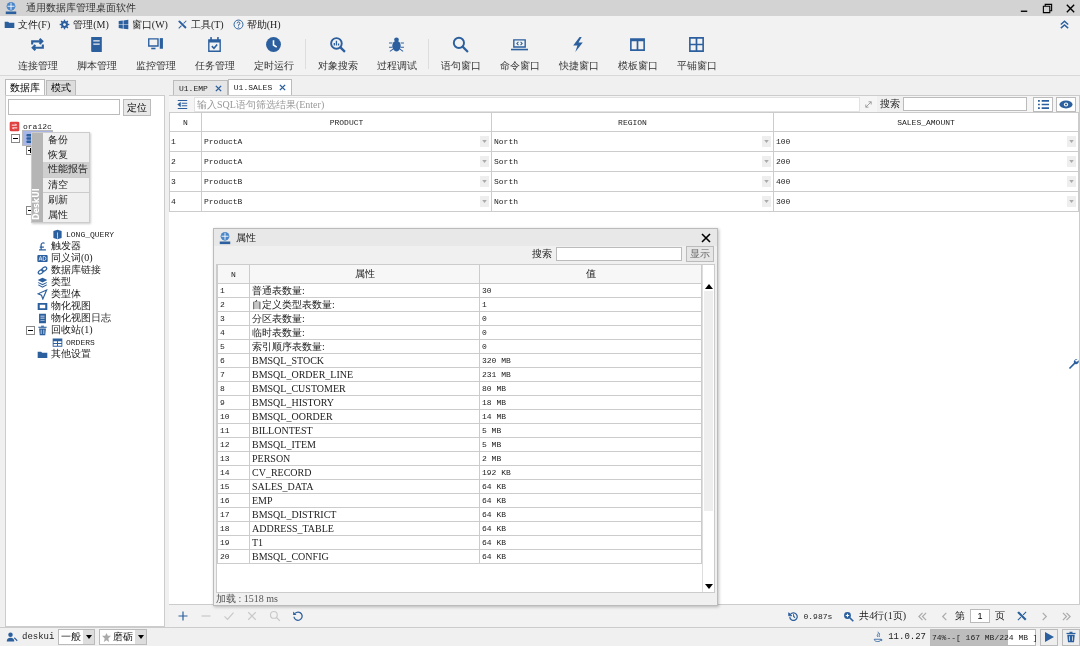 Image resolution: width=1080 pixels, height=646 pixels. What do you see at coordinates (783, 141) in the screenshot?
I see `table-cell: 100` at bounding box center [783, 141].